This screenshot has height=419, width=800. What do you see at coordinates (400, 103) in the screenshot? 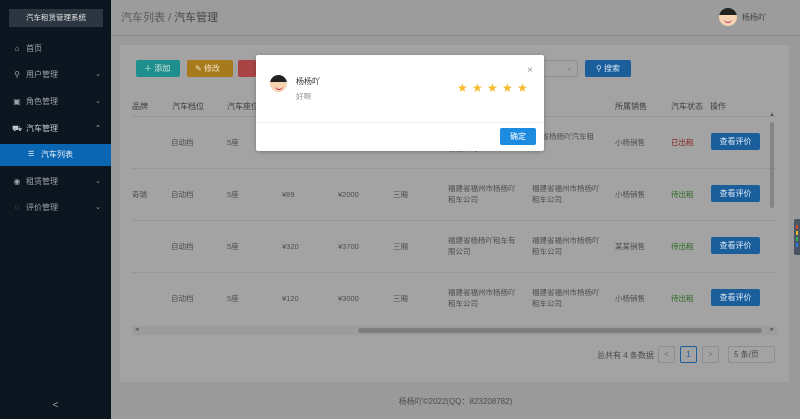
I see `review-dialog: × 杨杨吖 好啊 ★ ★ ★ ★ ★ 确定` at bounding box center [400, 103].